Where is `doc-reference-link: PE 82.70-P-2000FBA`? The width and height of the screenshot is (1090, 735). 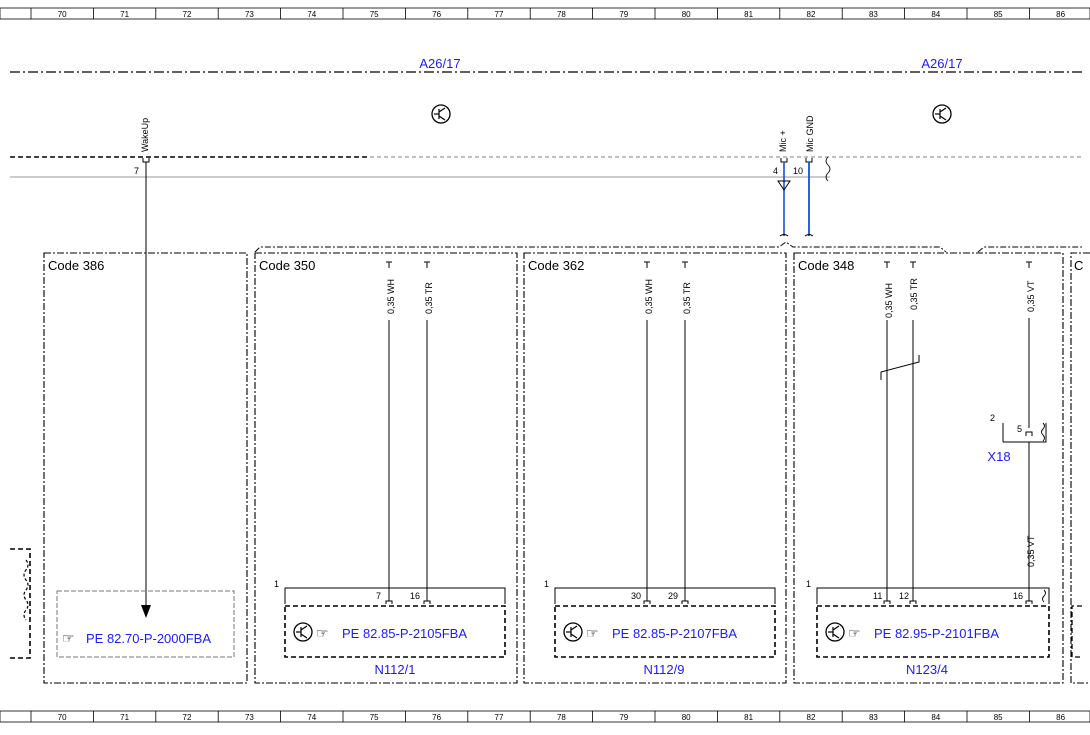
doc-reference-link: PE 82.70-P-2000FBA is located at coordinates (148, 638).